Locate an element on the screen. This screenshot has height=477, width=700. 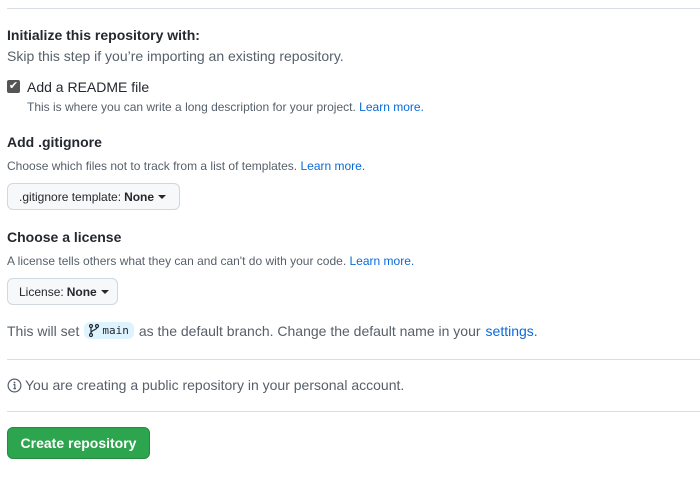
gitignore-dropdown-value: None is located at coordinates (139, 196).